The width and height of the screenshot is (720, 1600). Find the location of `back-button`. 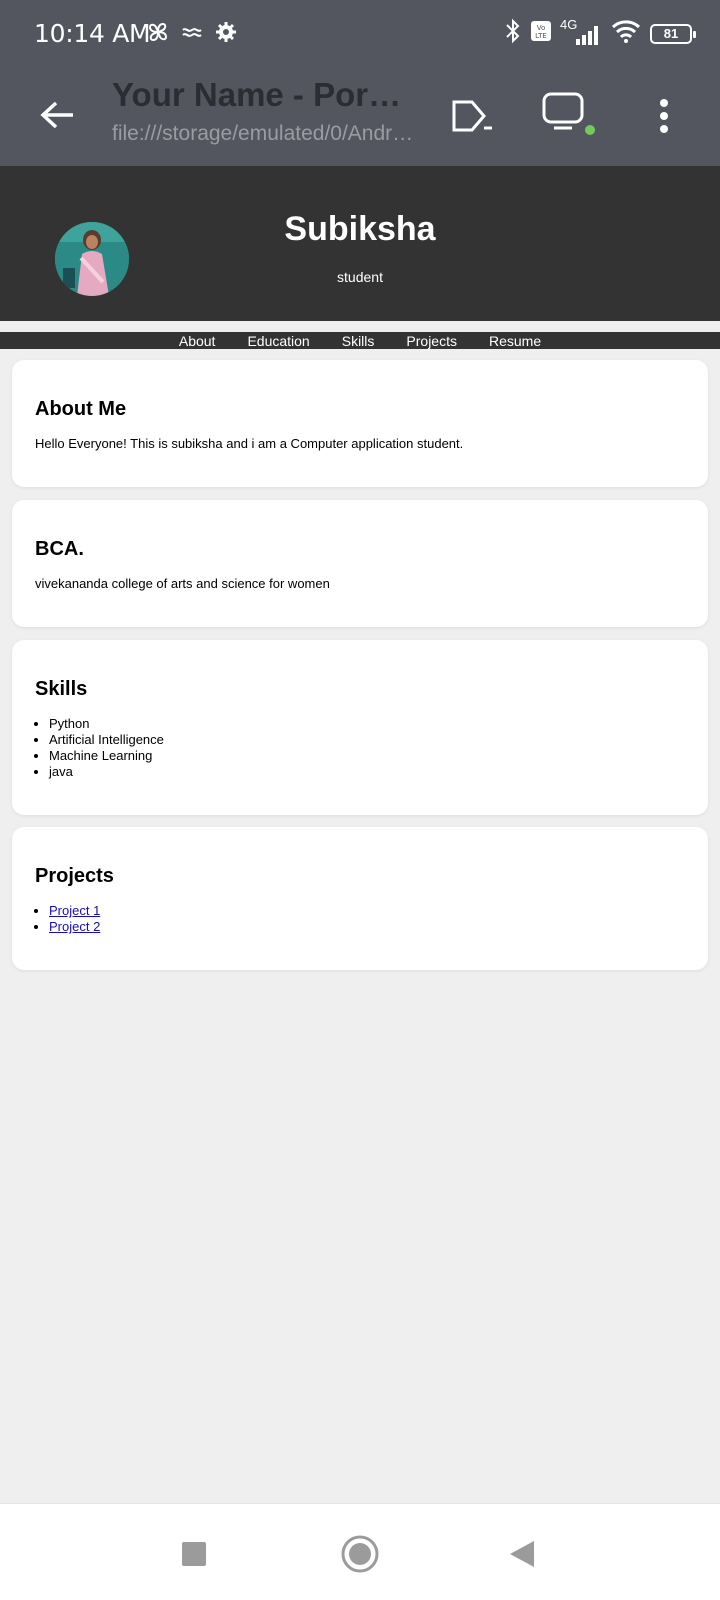

back-button is located at coordinates (57, 115).